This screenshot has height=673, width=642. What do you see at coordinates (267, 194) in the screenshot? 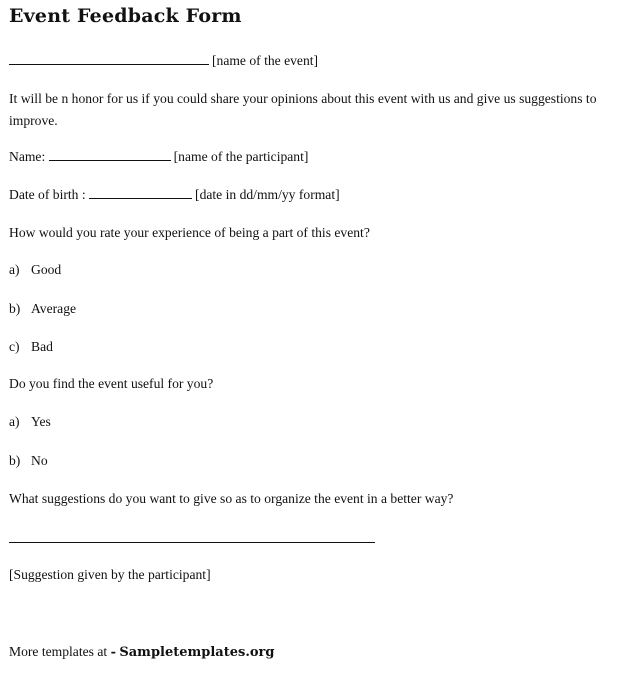
I see `dob-hint: [date in dd/mm/yy format]` at bounding box center [267, 194].